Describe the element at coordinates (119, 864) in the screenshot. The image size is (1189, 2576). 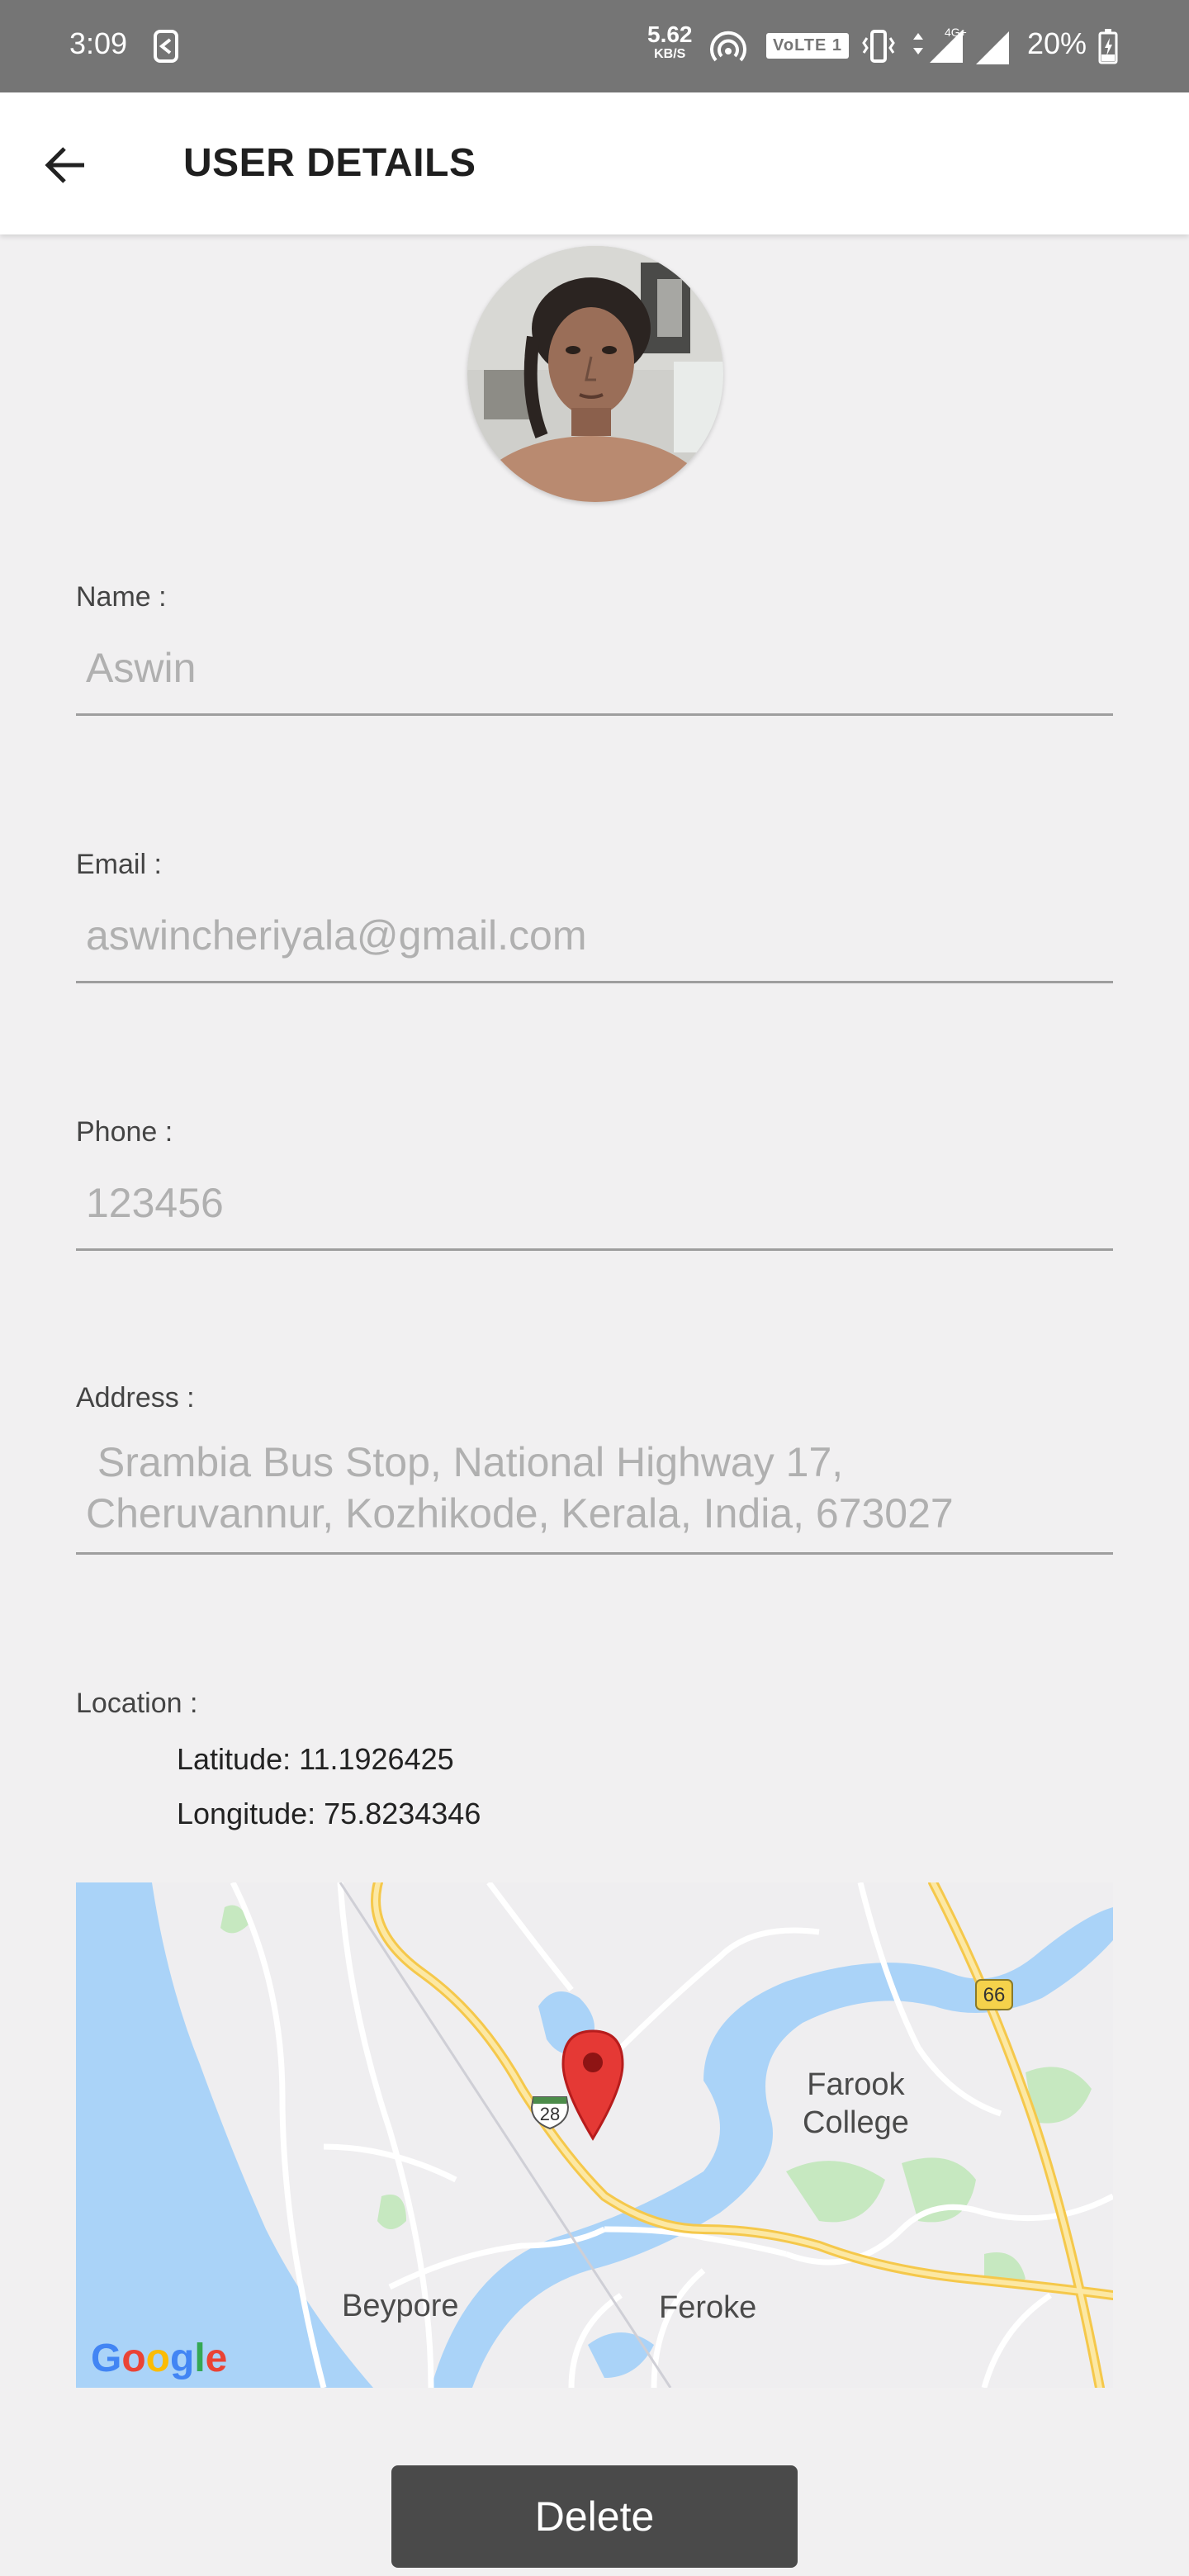
I see `email-label: Email :` at that location.